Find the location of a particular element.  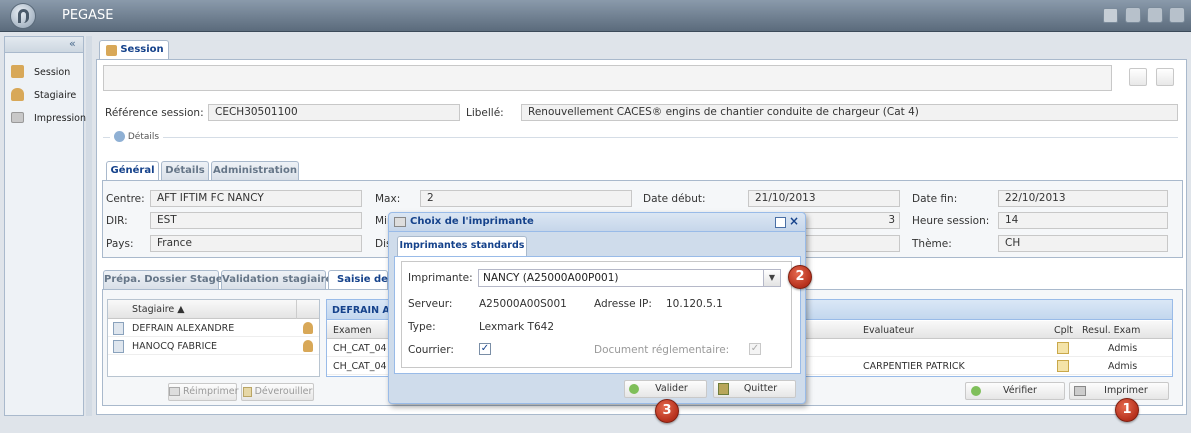

column-header-stagiaire: Stagiaire ▲ is located at coordinates (158, 309).